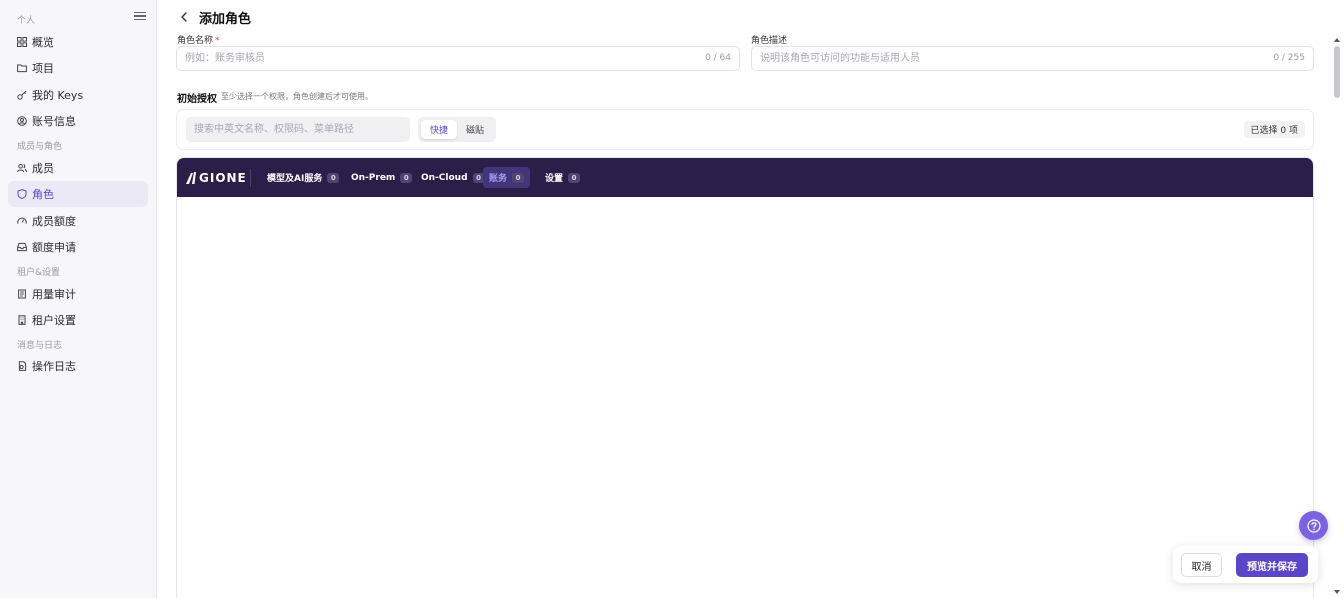 The height and width of the screenshot is (598, 1344). I want to click on sidebar-item-label: 操作日志, so click(54, 366).